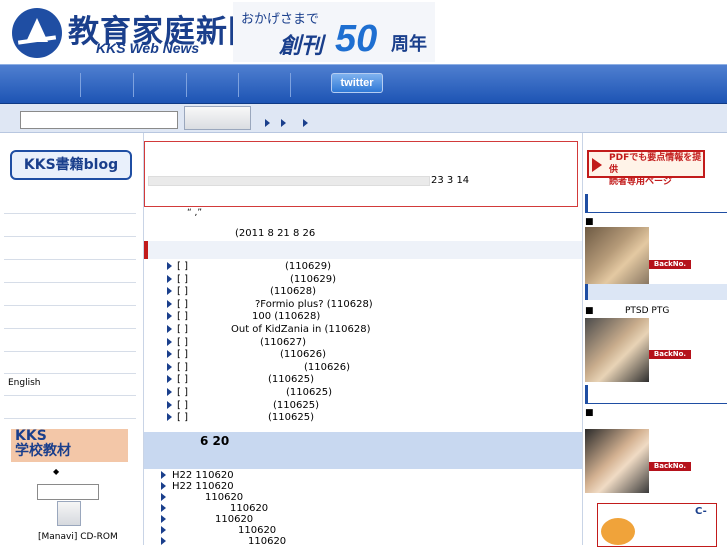  I want to click on anniversary-main: 創刊, so click(301, 46).